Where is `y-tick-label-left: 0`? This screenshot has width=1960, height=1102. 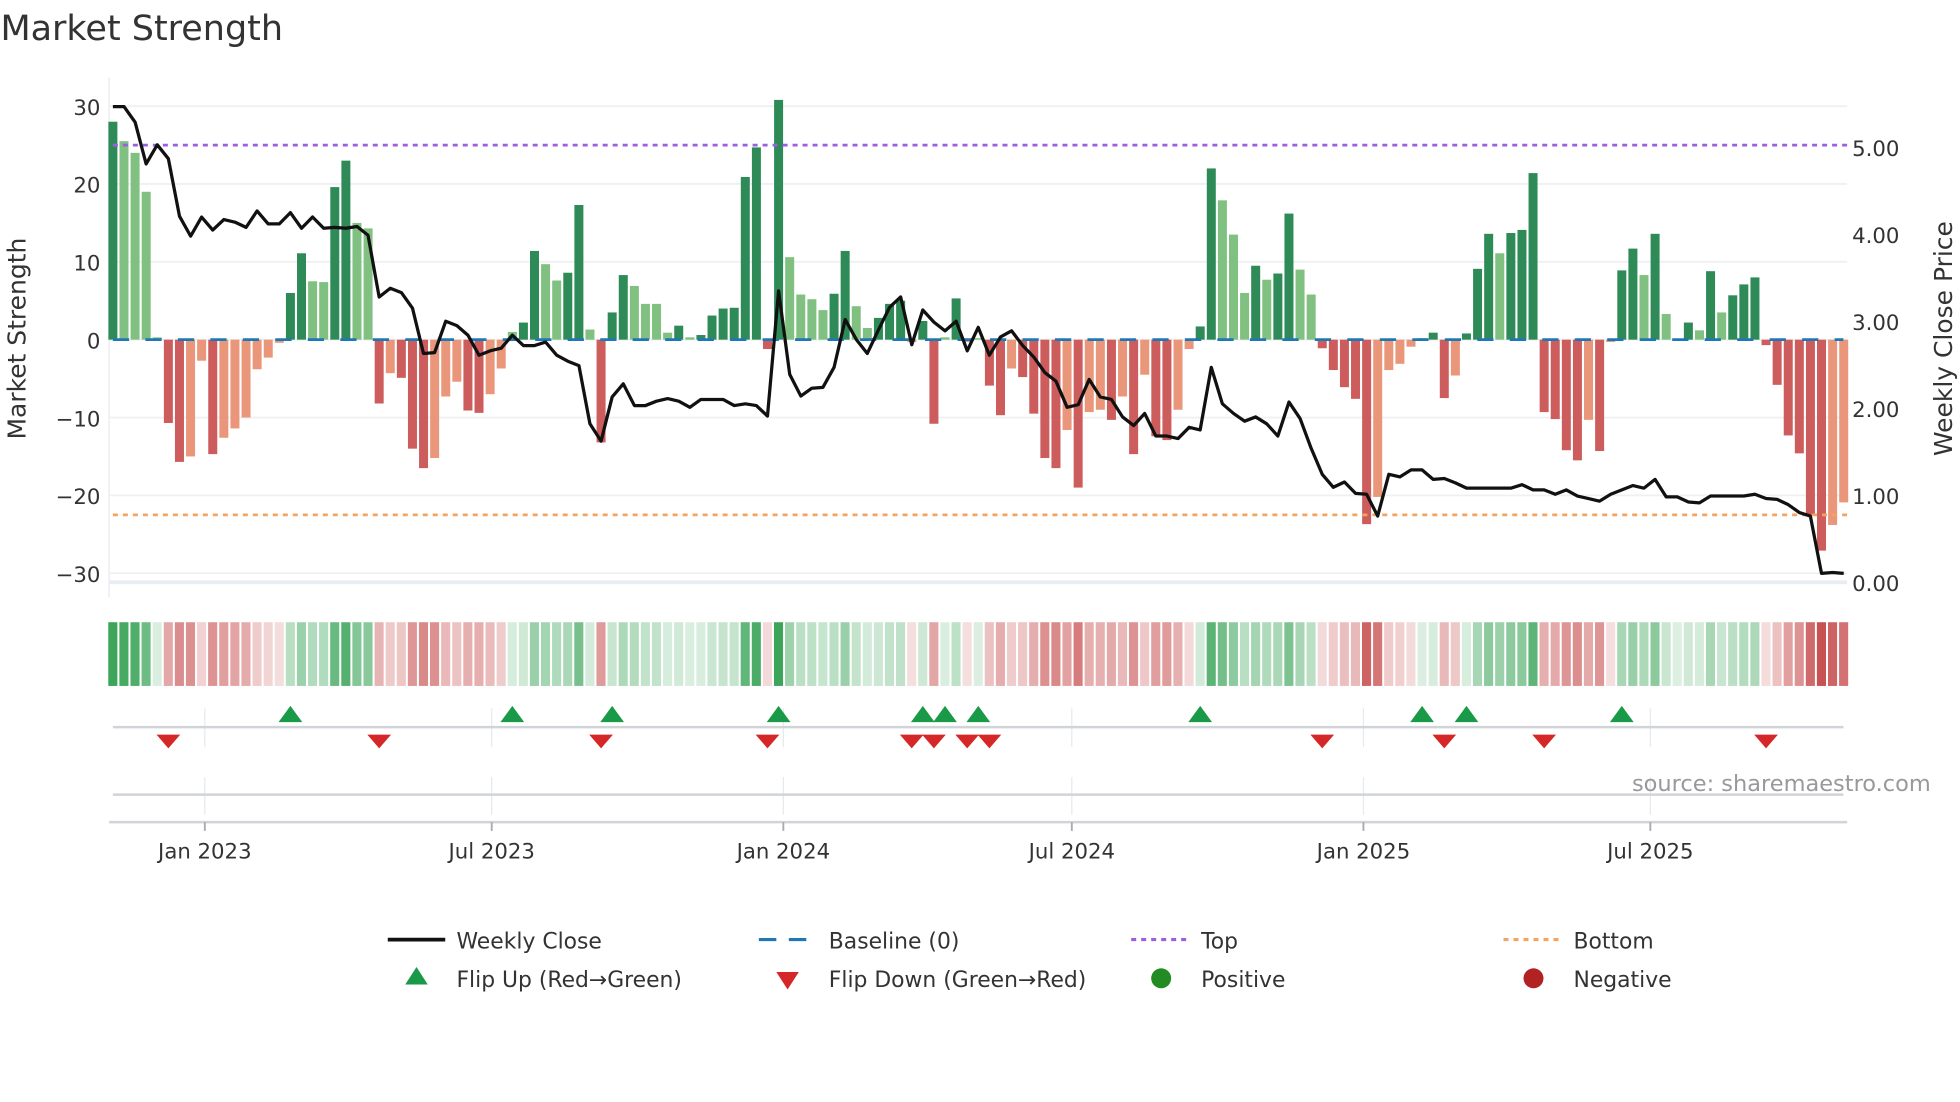 y-tick-label-left: 0 is located at coordinates (94, 341).